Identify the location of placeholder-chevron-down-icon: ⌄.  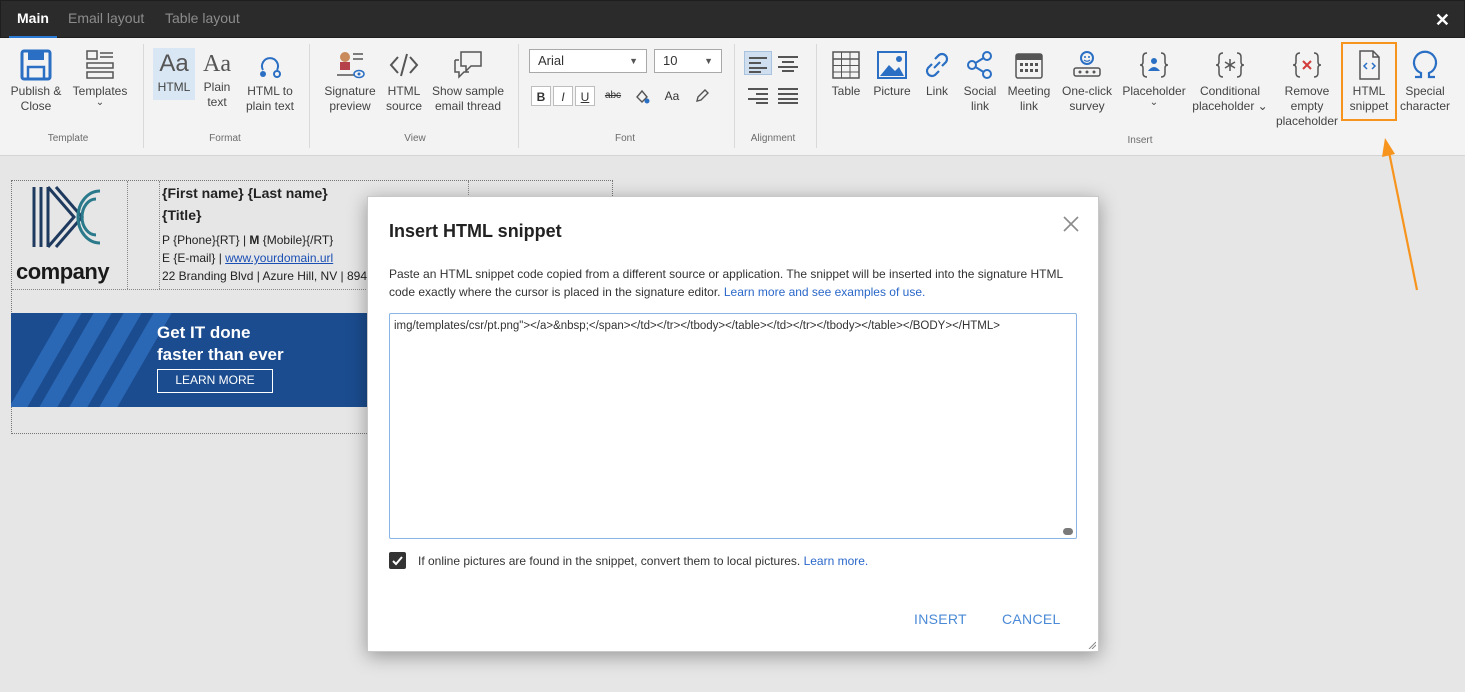
(1154, 102).